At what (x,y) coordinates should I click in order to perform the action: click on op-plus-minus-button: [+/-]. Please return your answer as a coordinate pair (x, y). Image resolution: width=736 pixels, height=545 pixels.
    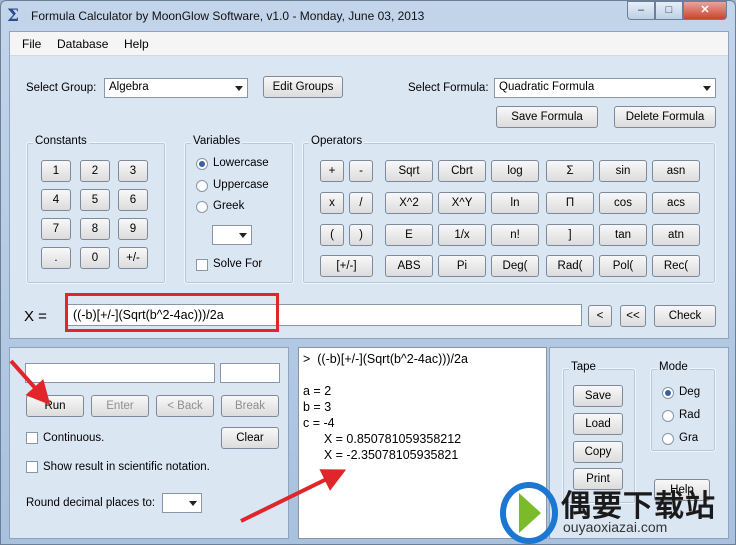
    Looking at the image, I should click on (346, 266).